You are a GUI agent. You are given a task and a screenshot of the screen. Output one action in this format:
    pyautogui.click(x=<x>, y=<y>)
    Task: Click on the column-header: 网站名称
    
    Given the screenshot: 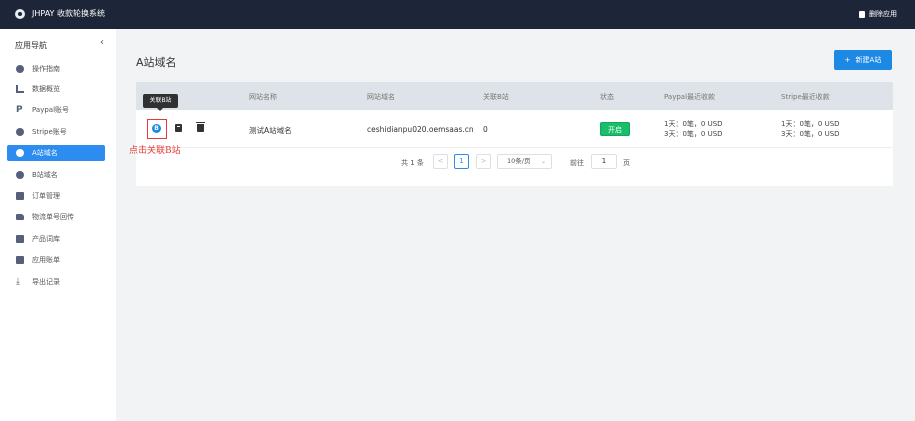 What is the action you would take?
    pyautogui.click(x=263, y=97)
    